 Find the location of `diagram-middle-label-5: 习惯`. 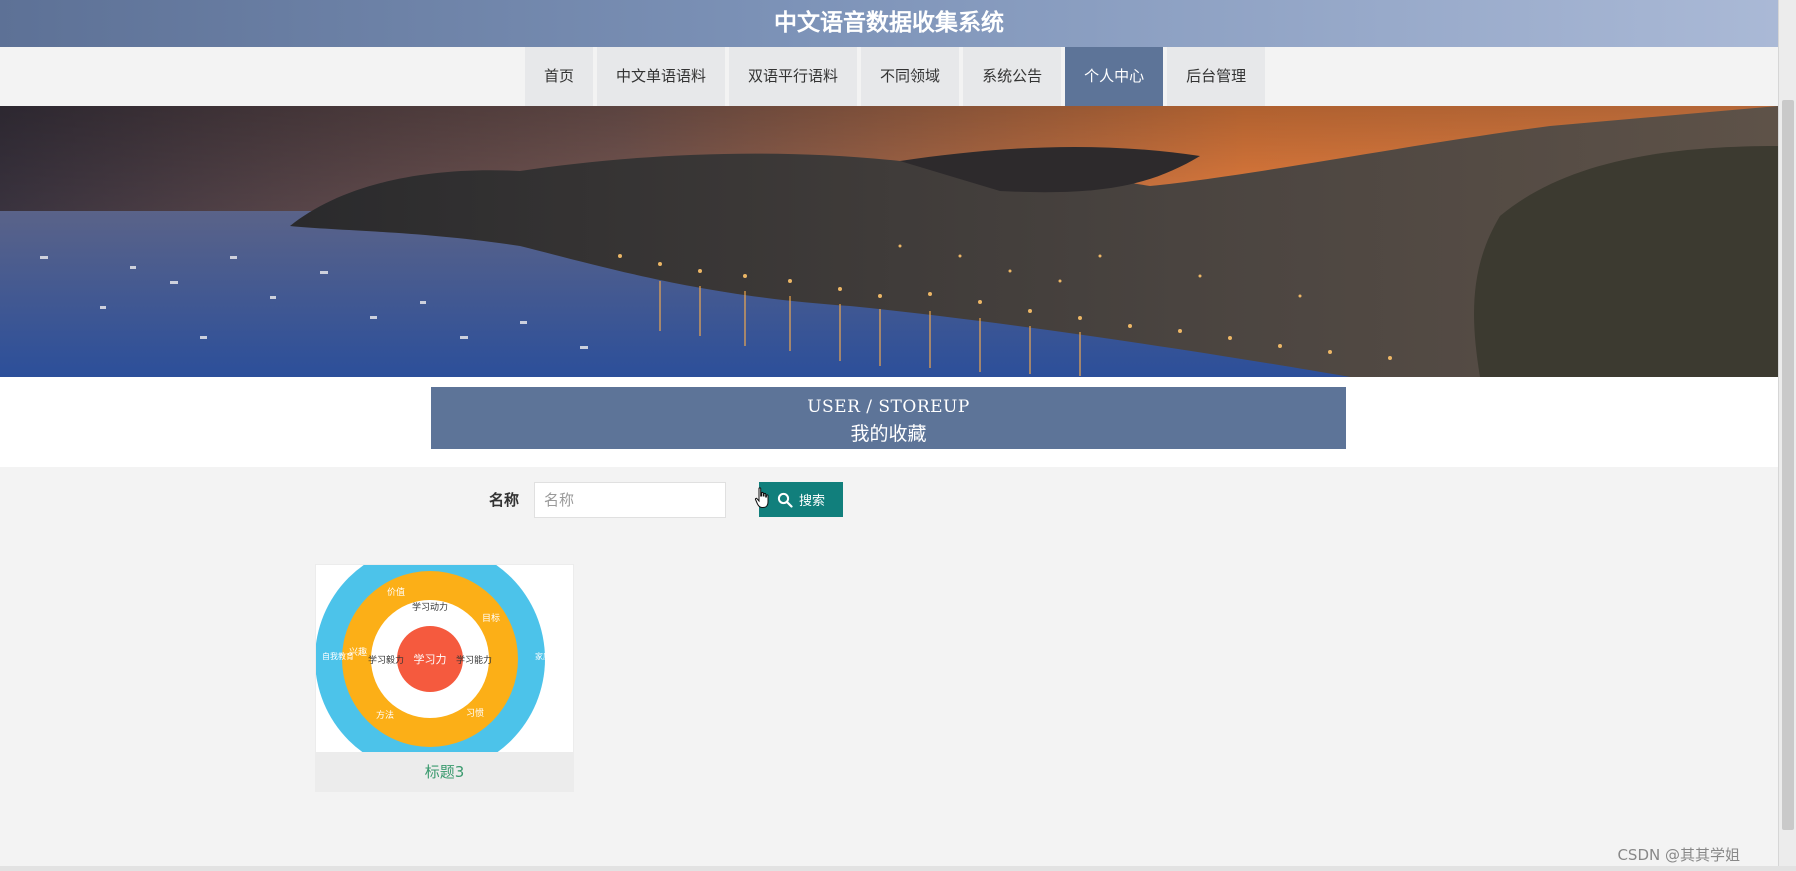

diagram-middle-label-5: 习惯 is located at coordinates (475, 713).